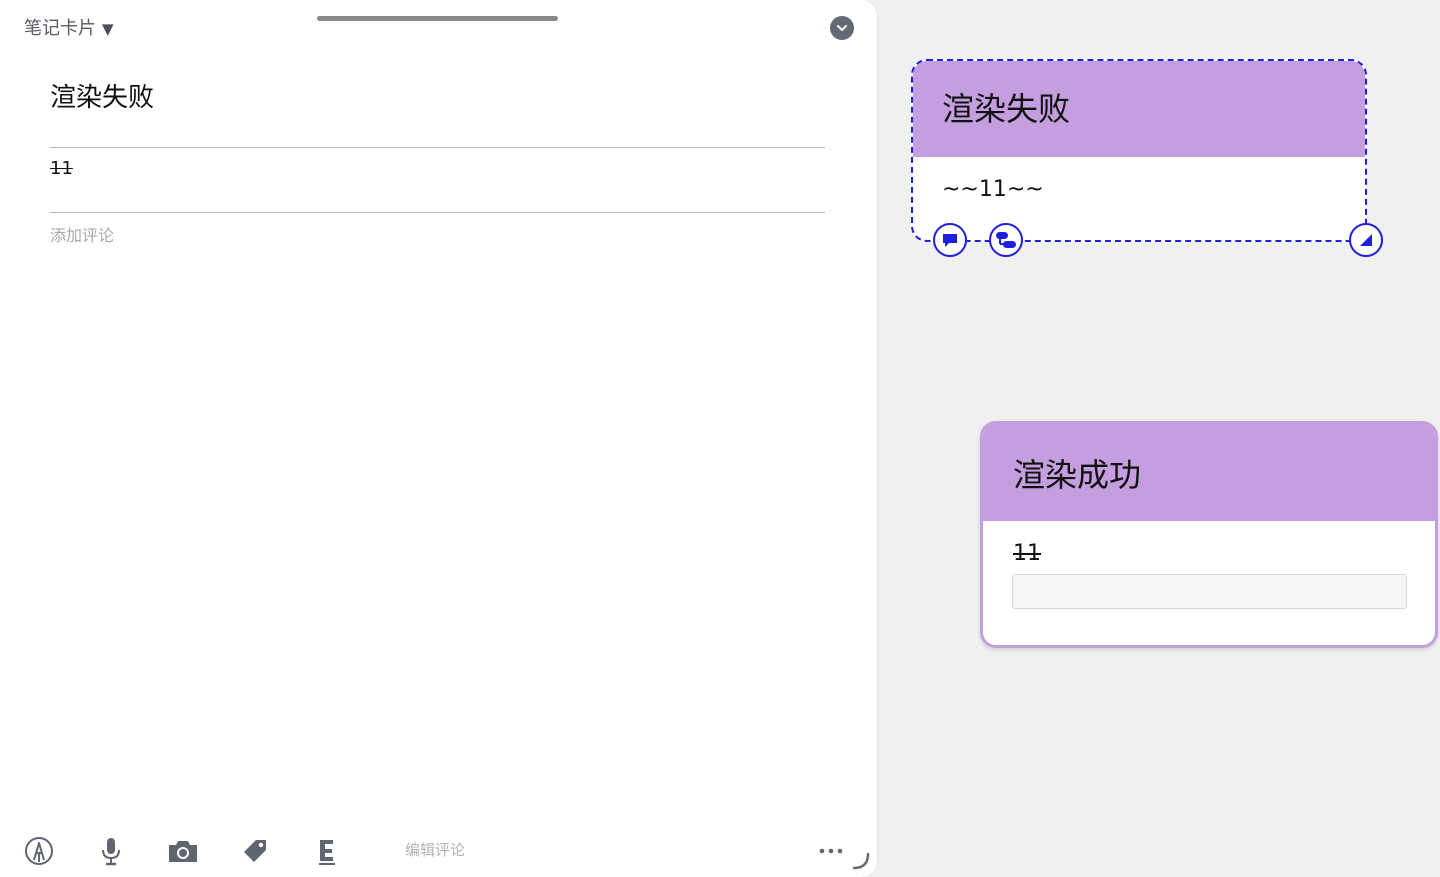 The image size is (1440, 877). I want to click on link-nodes-icon, so click(1006, 240).